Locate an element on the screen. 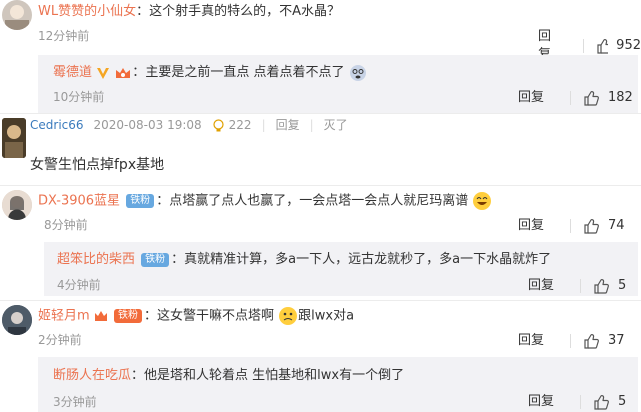  username: DX-3906蓝星 is located at coordinates (79, 201).